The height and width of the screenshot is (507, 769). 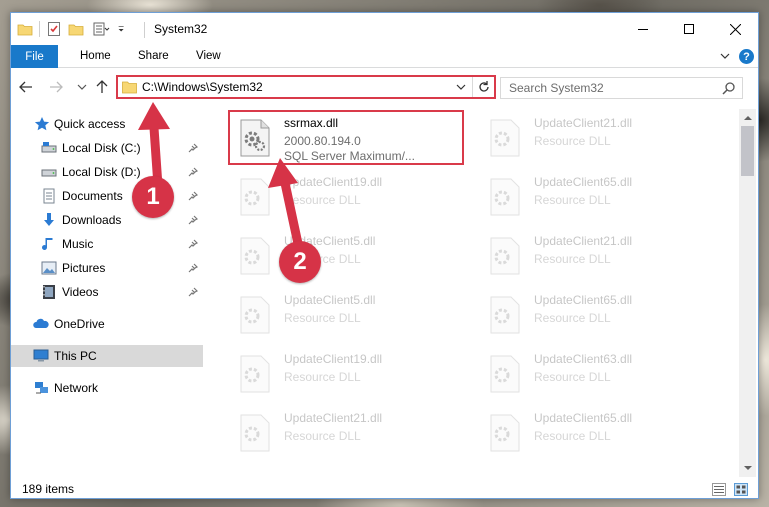 What do you see at coordinates (725, 56) in the screenshot?
I see `expand-ribbon-icon` at bounding box center [725, 56].